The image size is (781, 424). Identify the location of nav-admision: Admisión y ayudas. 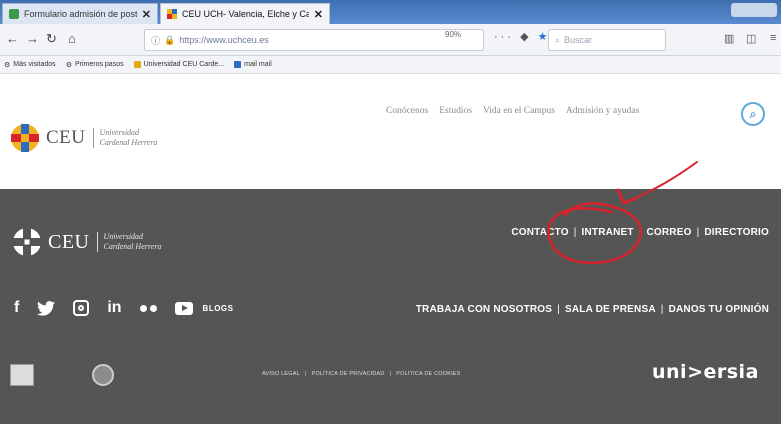
(602, 111).